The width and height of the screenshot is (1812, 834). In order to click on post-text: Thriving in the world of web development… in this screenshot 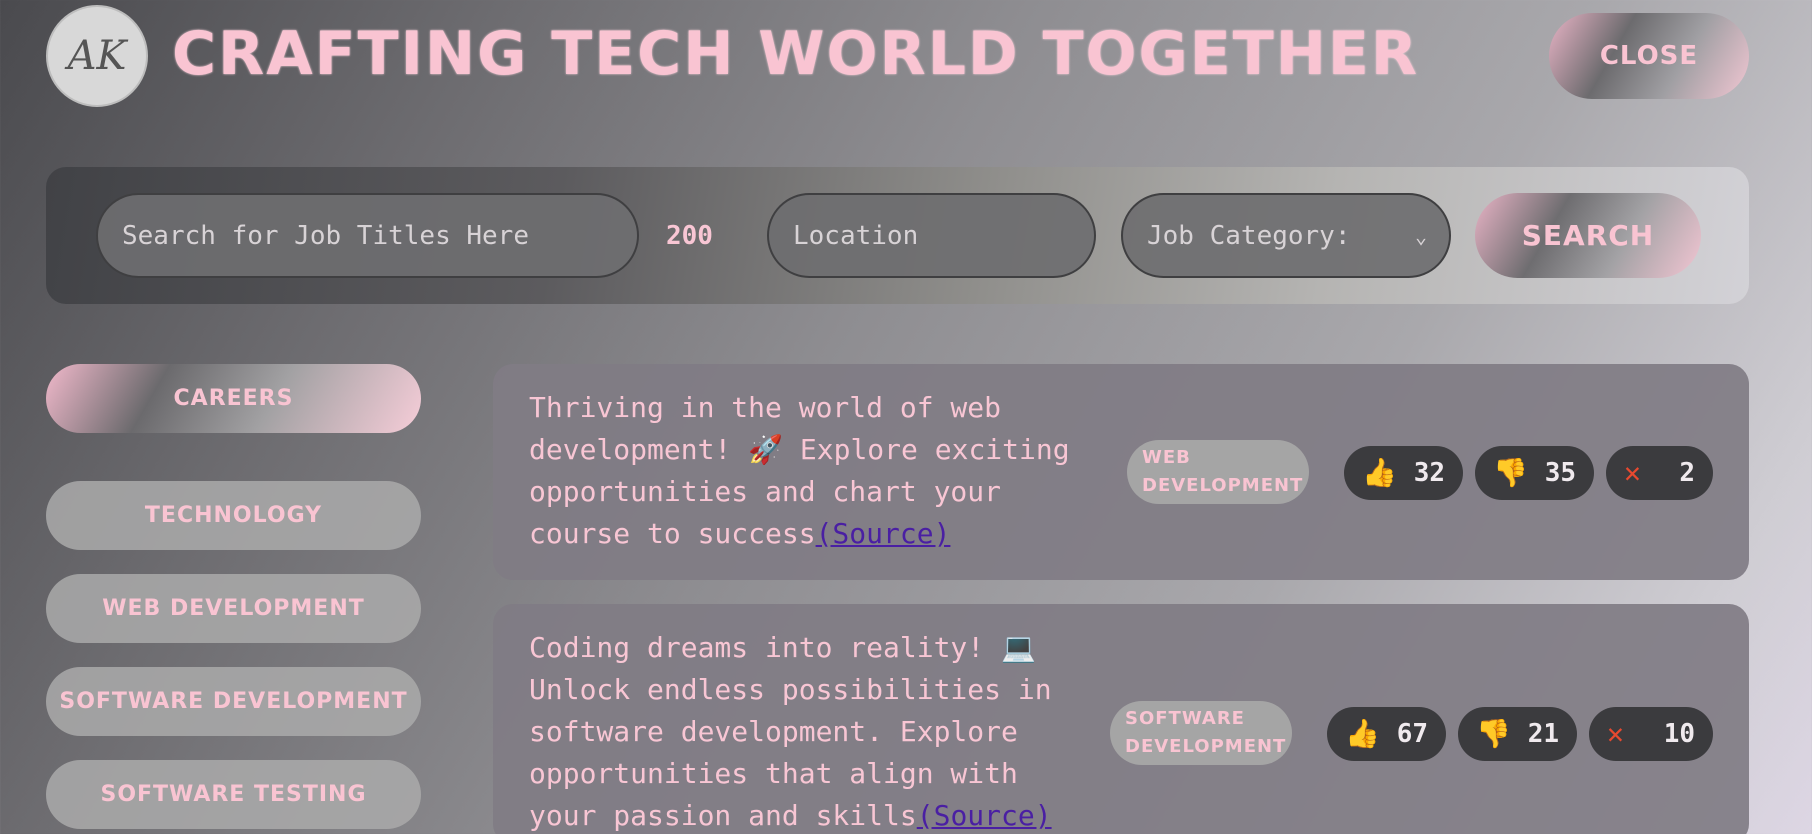, I will do `click(799, 470)`.